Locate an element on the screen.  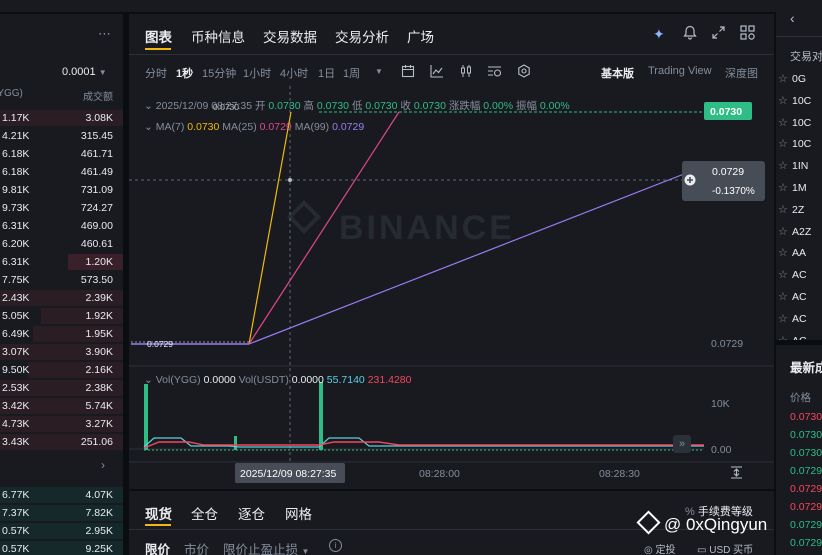
candle-type-icon is located at coordinates (466, 72).